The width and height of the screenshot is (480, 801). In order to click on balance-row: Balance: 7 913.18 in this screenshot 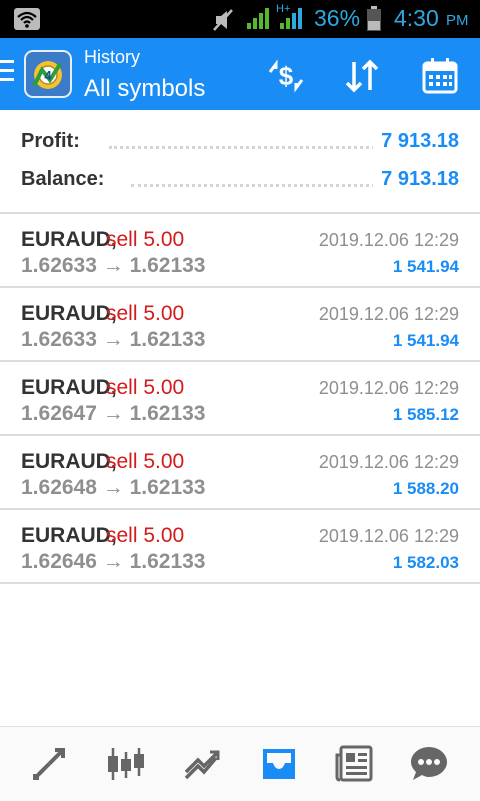, I will do `click(240, 183)`.